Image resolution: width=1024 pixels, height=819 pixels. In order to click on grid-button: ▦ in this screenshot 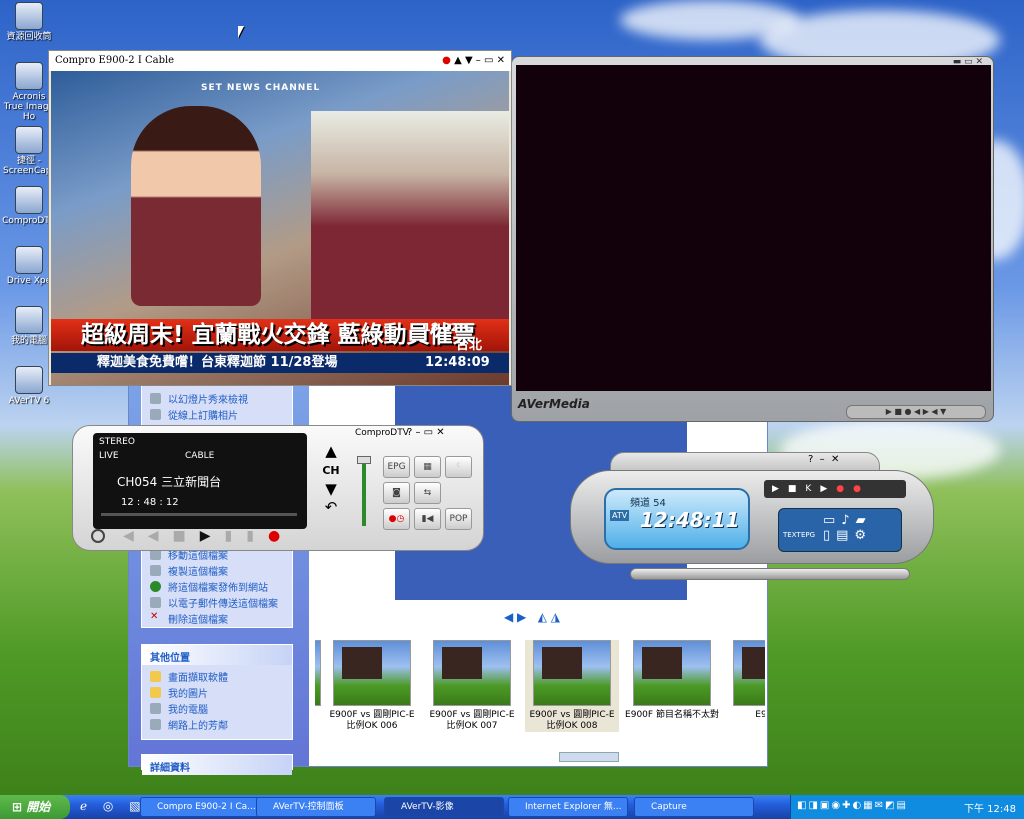, I will do `click(427, 467)`.